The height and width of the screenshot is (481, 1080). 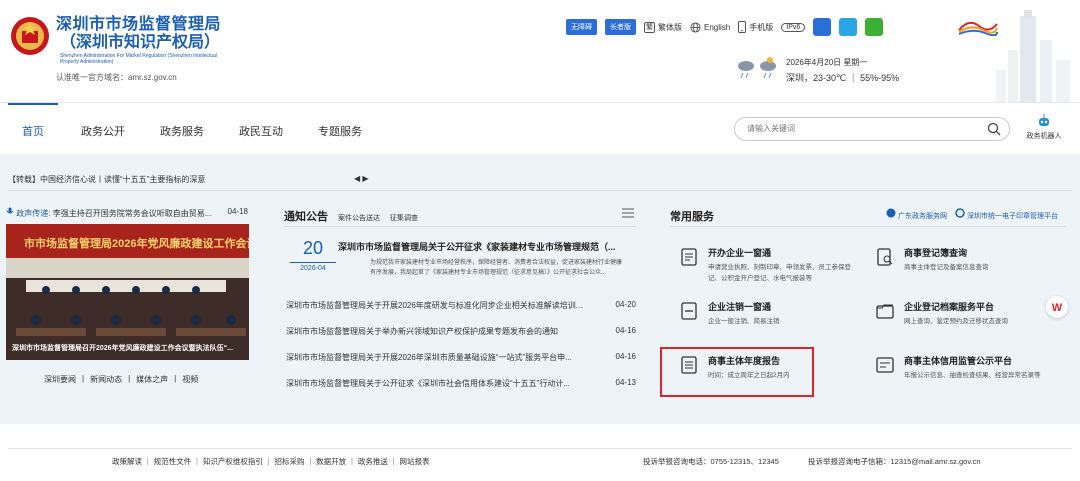 I want to click on footer-mail: 投诉举报咨询电子信箱：12315@mail.amr.sz.gov.cn, so click(x=894, y=461).